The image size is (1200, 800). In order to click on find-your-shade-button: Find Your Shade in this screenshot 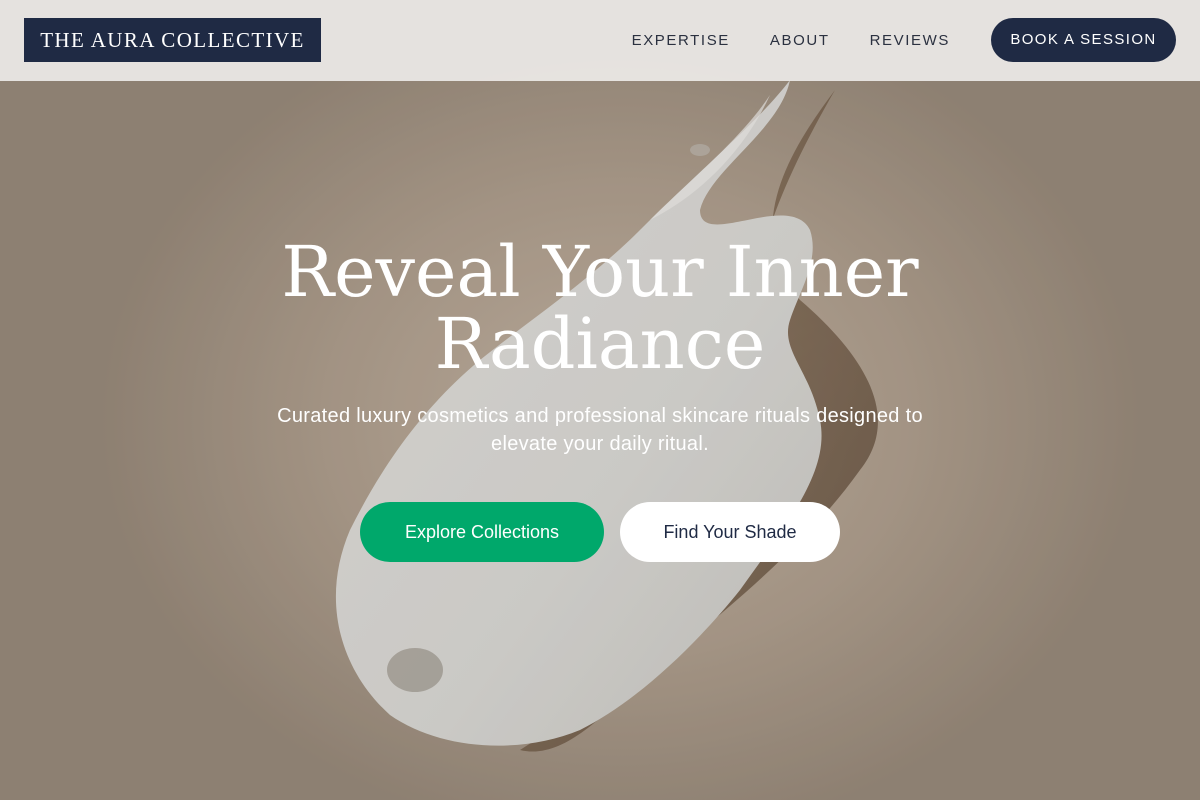, I will do `click(730, 532)`.